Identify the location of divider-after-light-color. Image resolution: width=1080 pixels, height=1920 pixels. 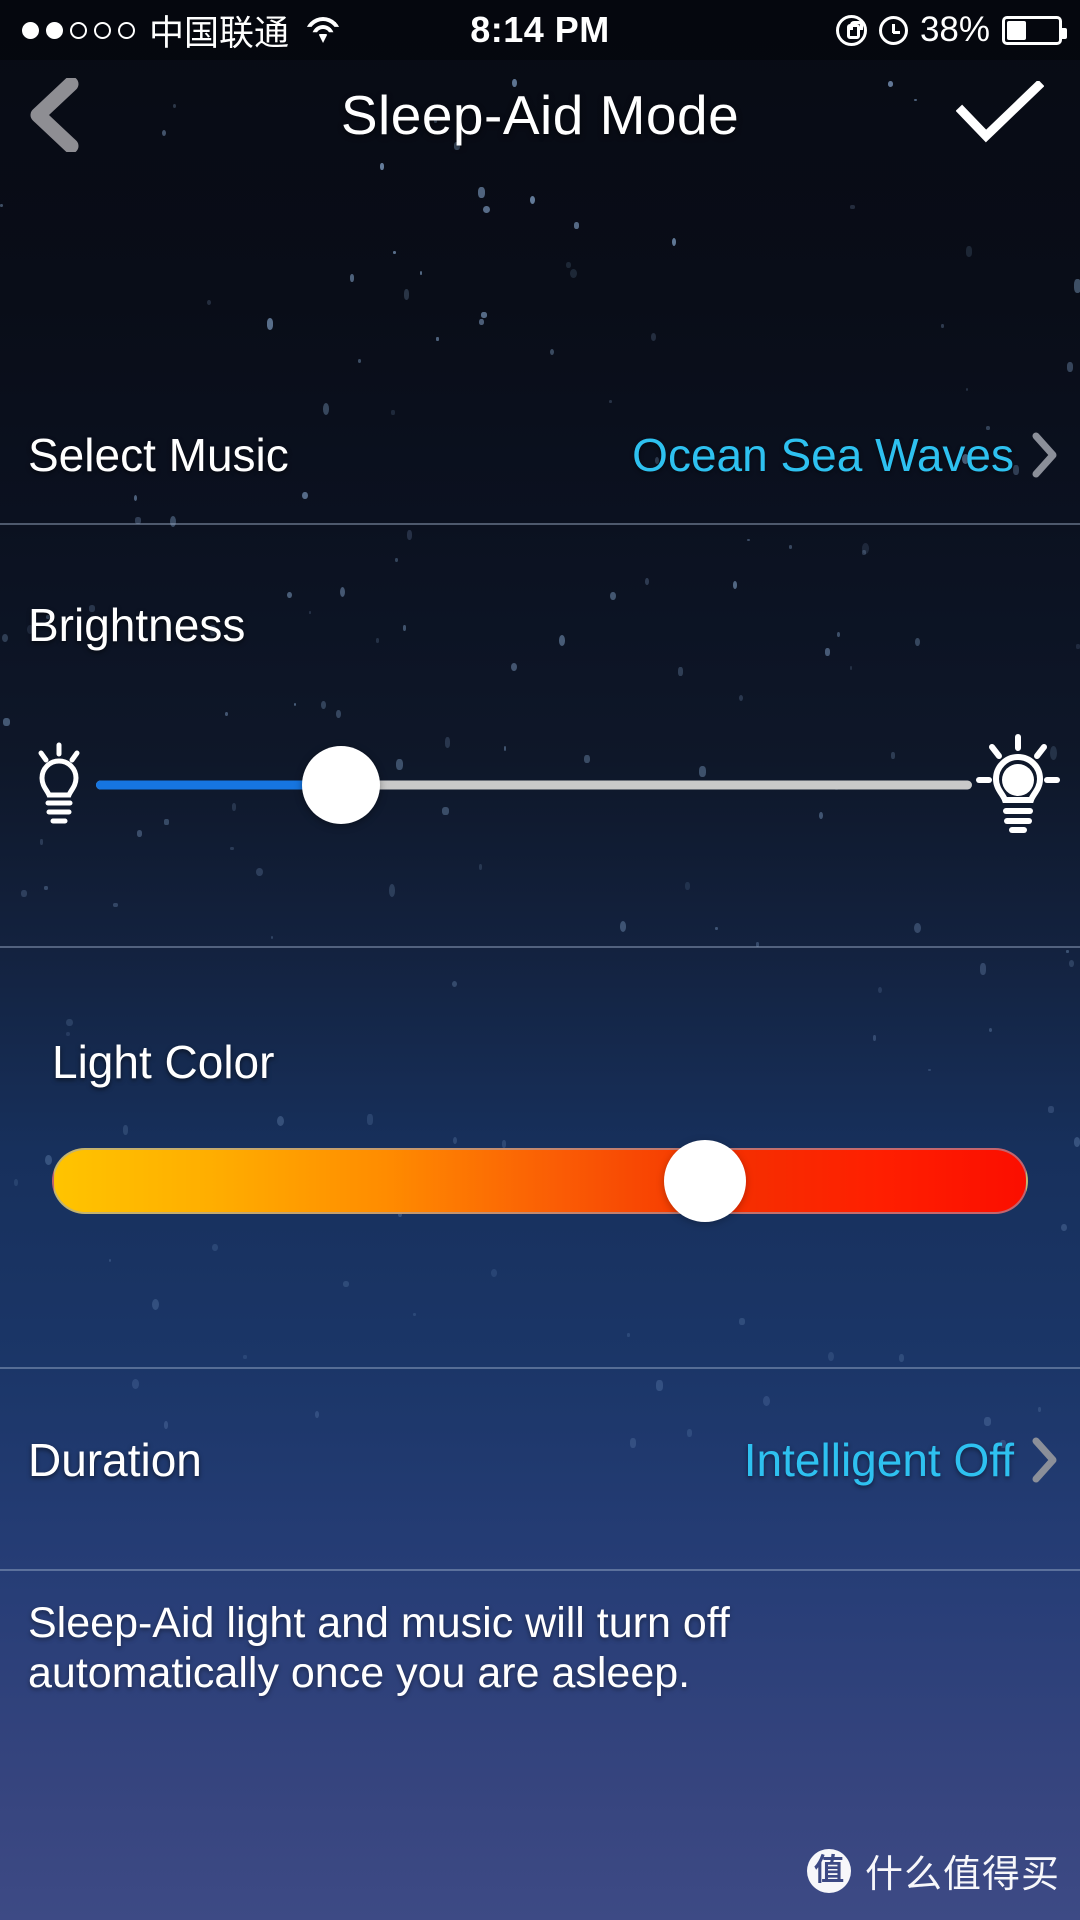
(540, 1368).